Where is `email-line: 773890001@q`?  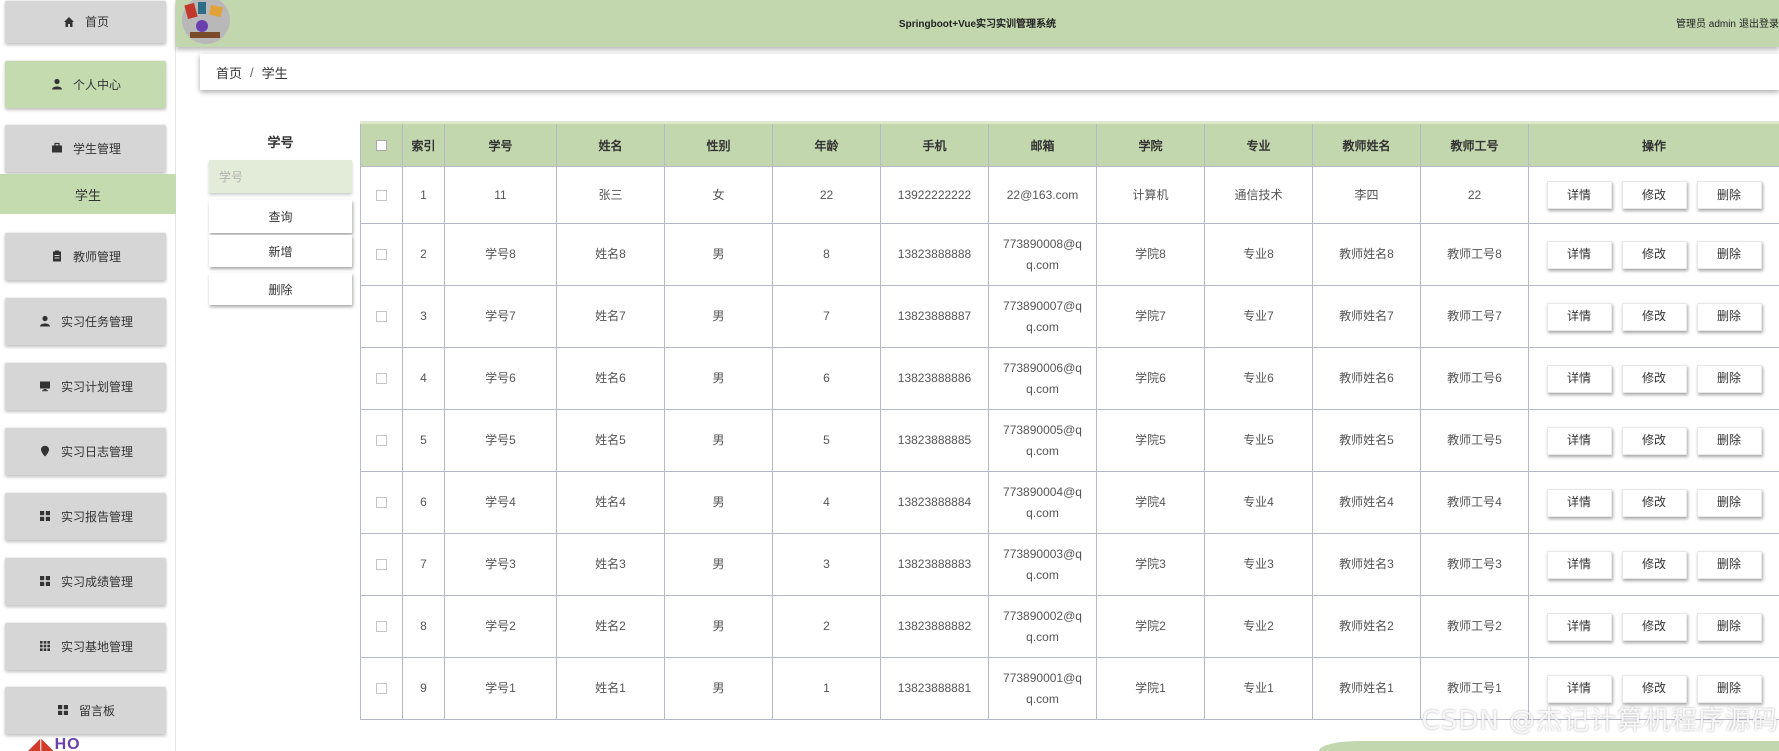 email-line: 773890001@q is located at coordinates (1042, 677).